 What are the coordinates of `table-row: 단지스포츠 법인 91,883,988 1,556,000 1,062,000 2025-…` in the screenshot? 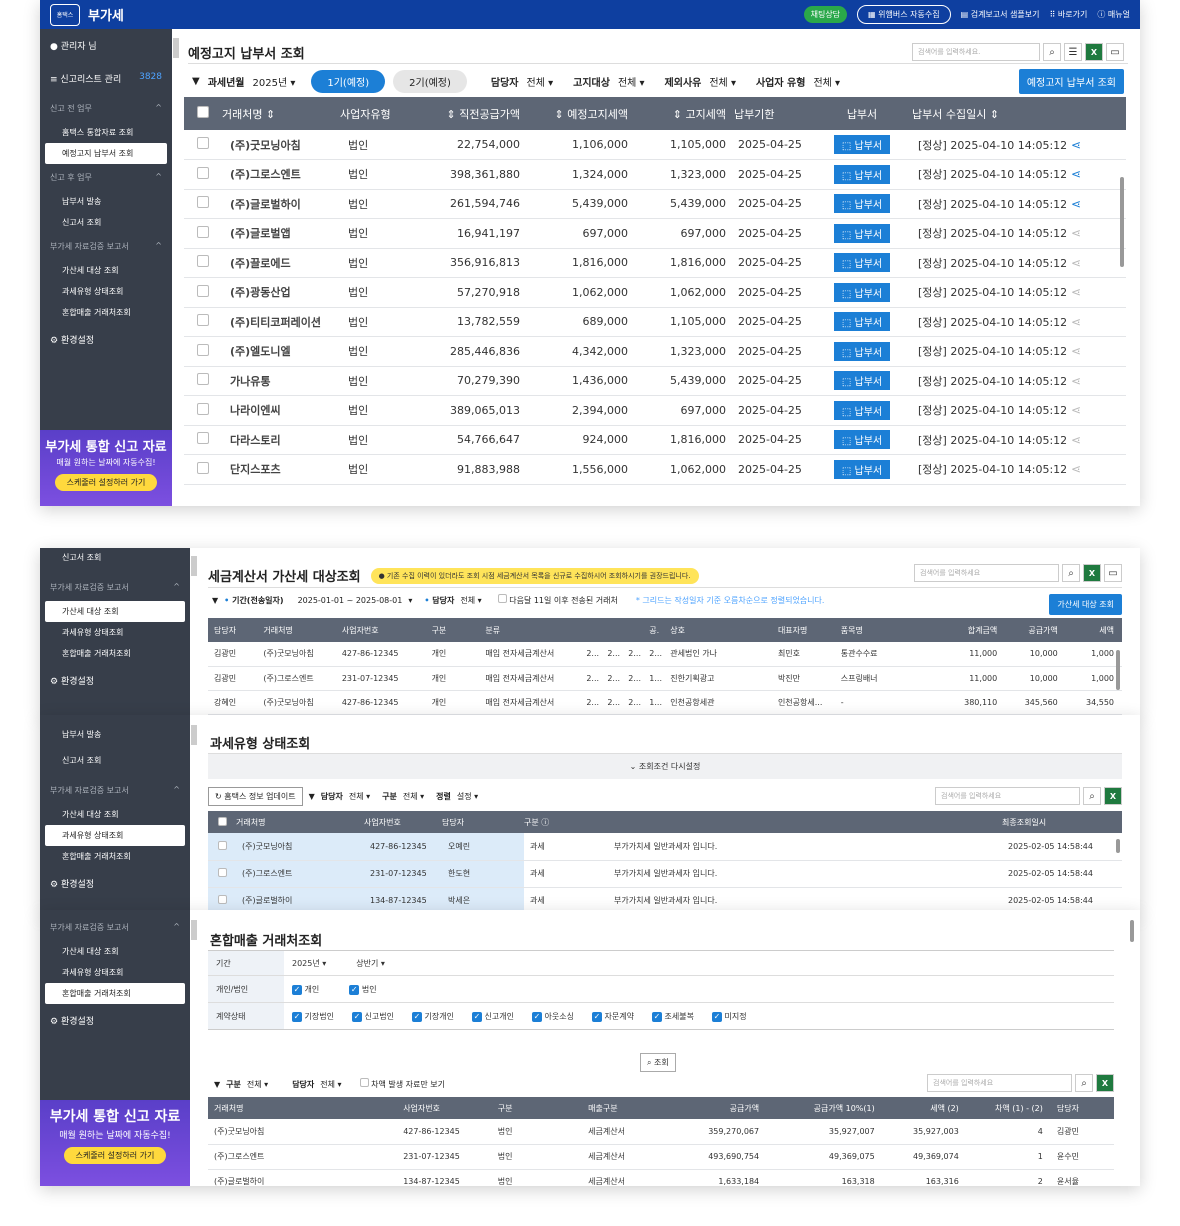 It's located at (655, 469).